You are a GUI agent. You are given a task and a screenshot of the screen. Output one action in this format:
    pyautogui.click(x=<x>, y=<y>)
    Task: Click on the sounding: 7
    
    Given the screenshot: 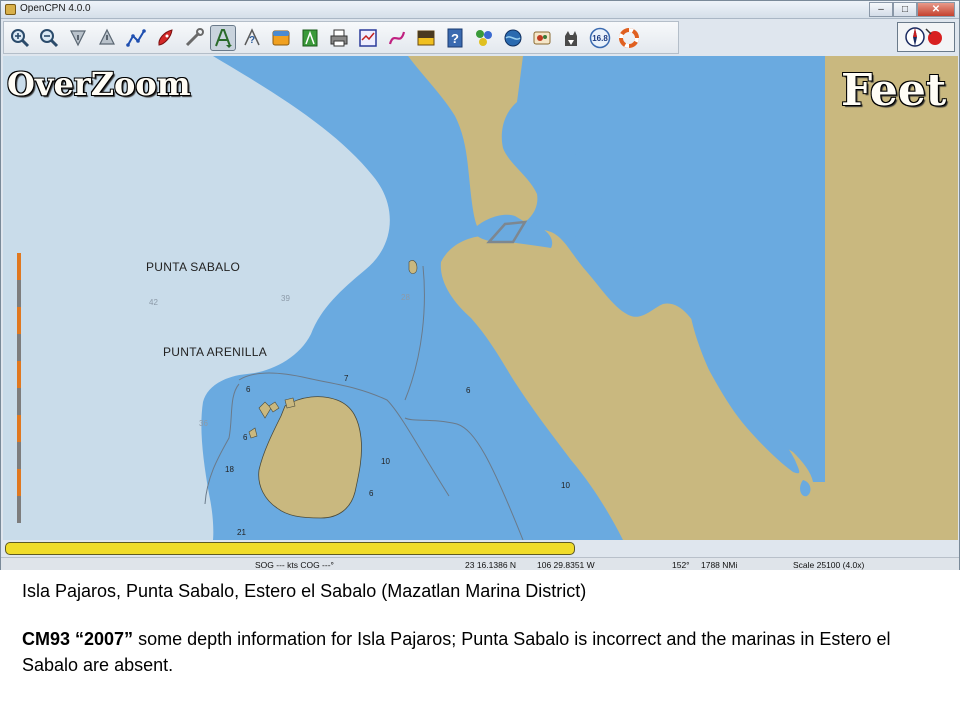 What is the action you would take?
    pyautogui.click(x=346, y=378)
    